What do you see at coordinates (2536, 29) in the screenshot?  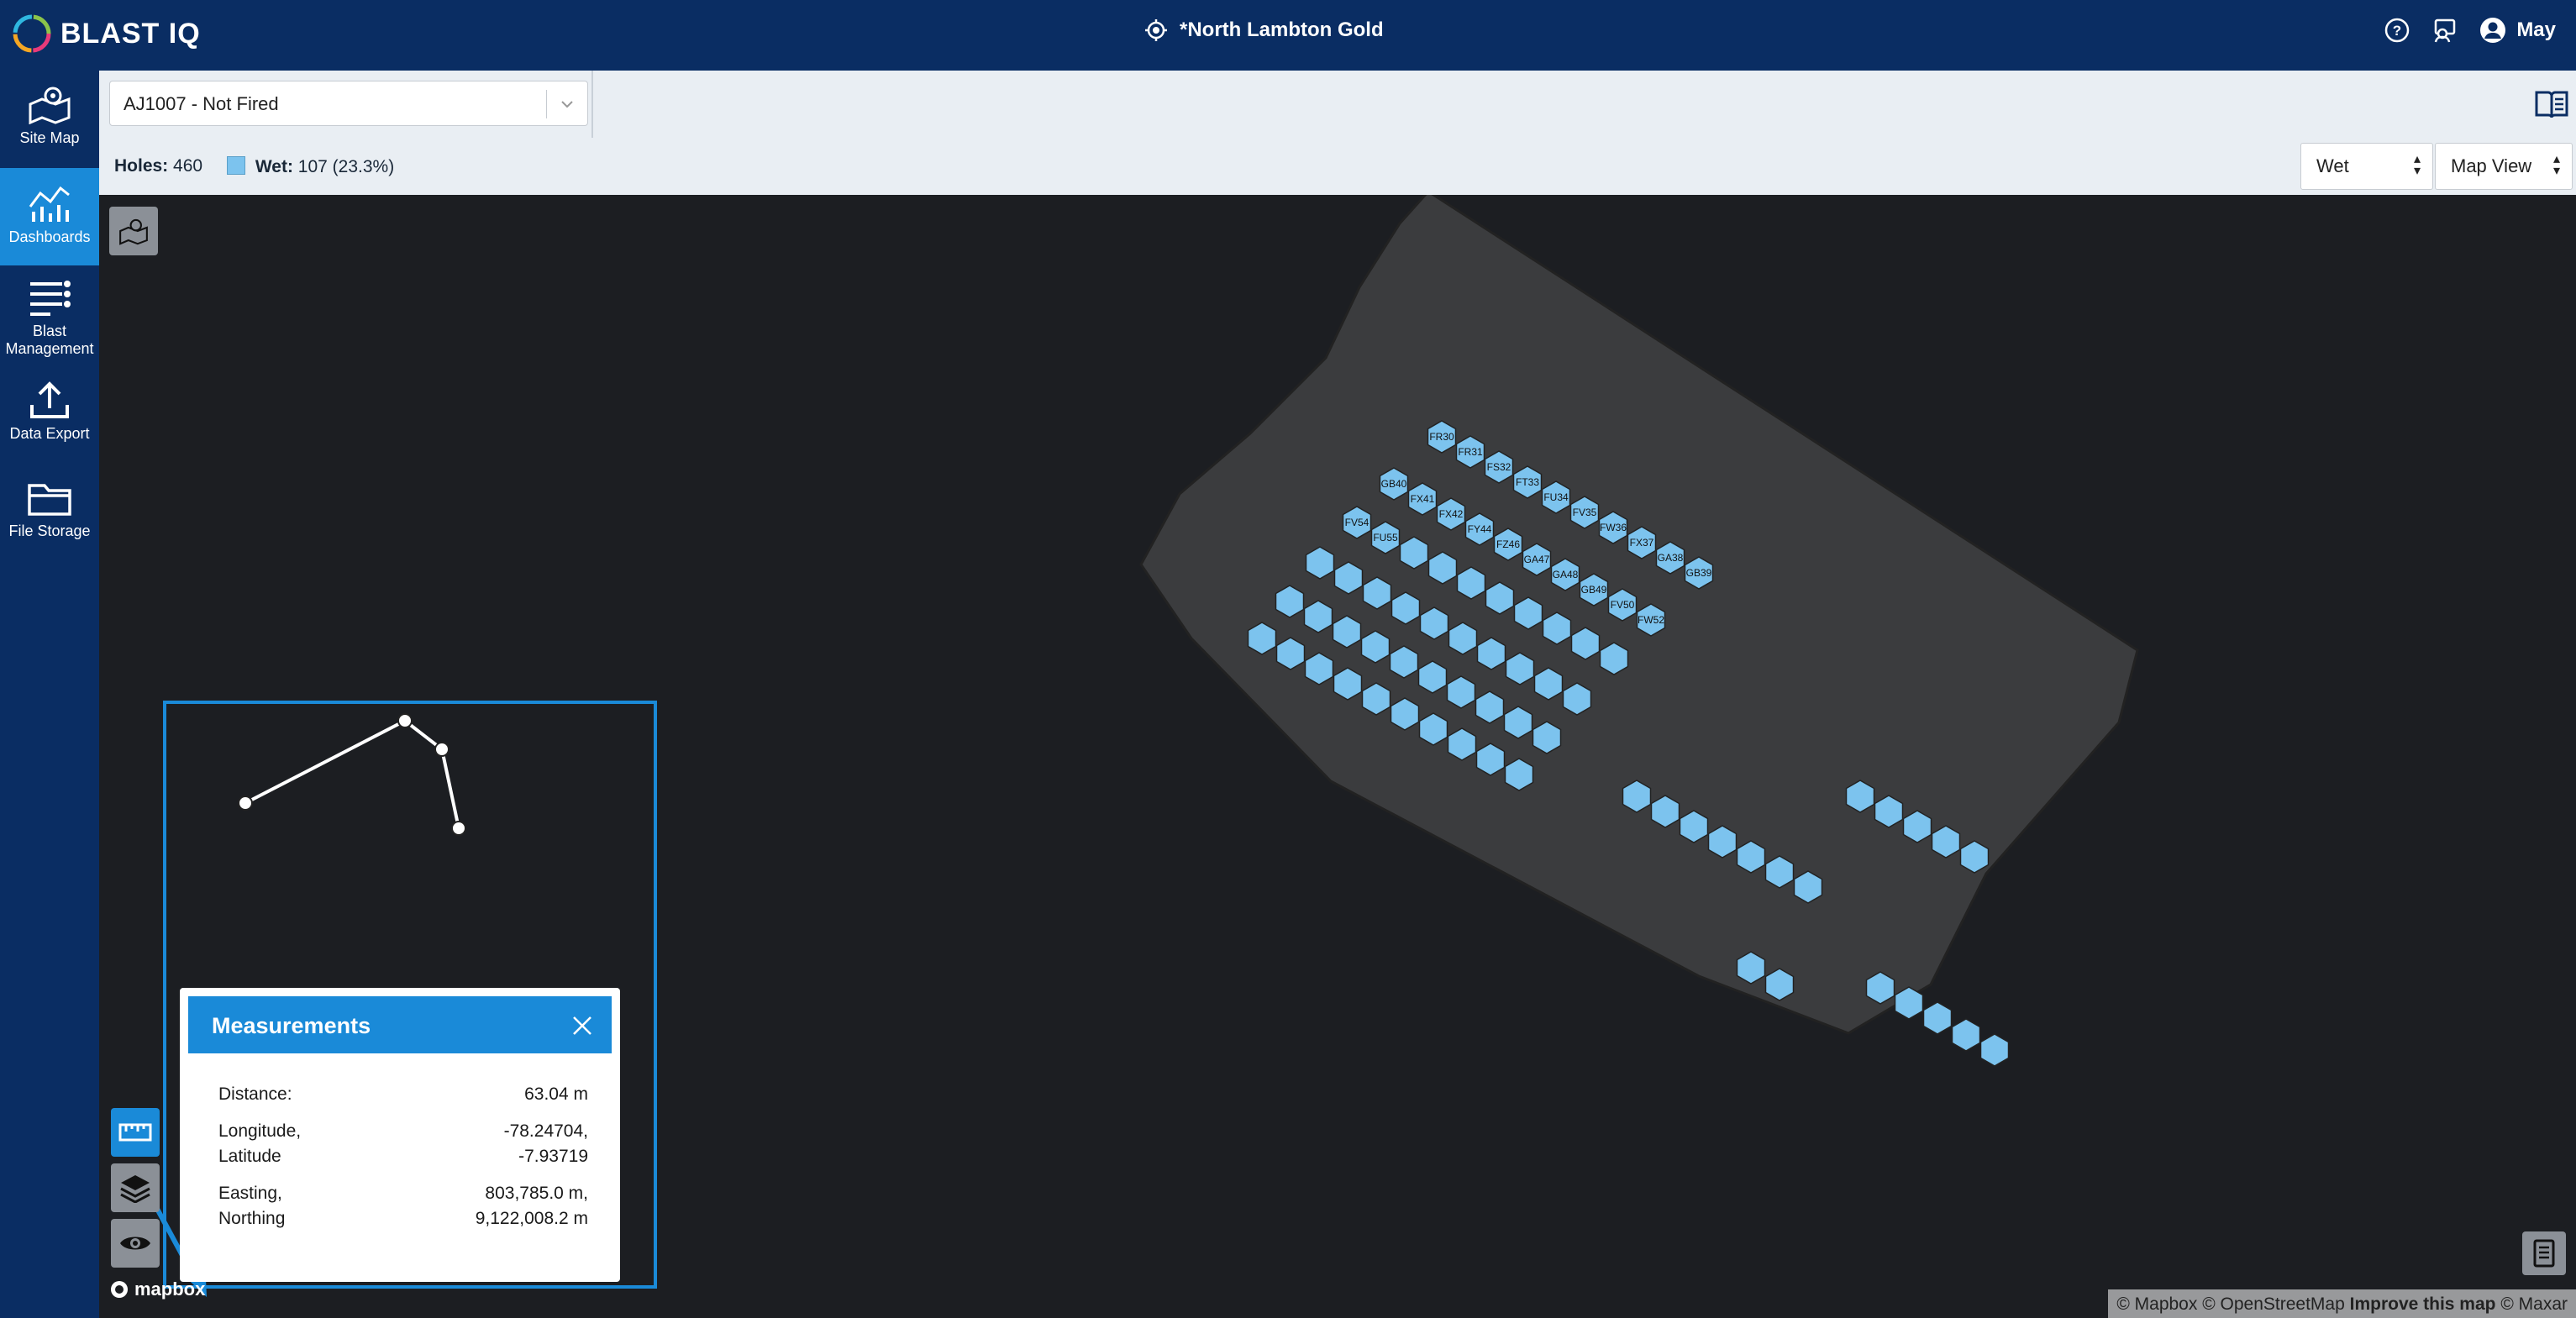 I see `user-name: May` at bounding box center [2536, 29].